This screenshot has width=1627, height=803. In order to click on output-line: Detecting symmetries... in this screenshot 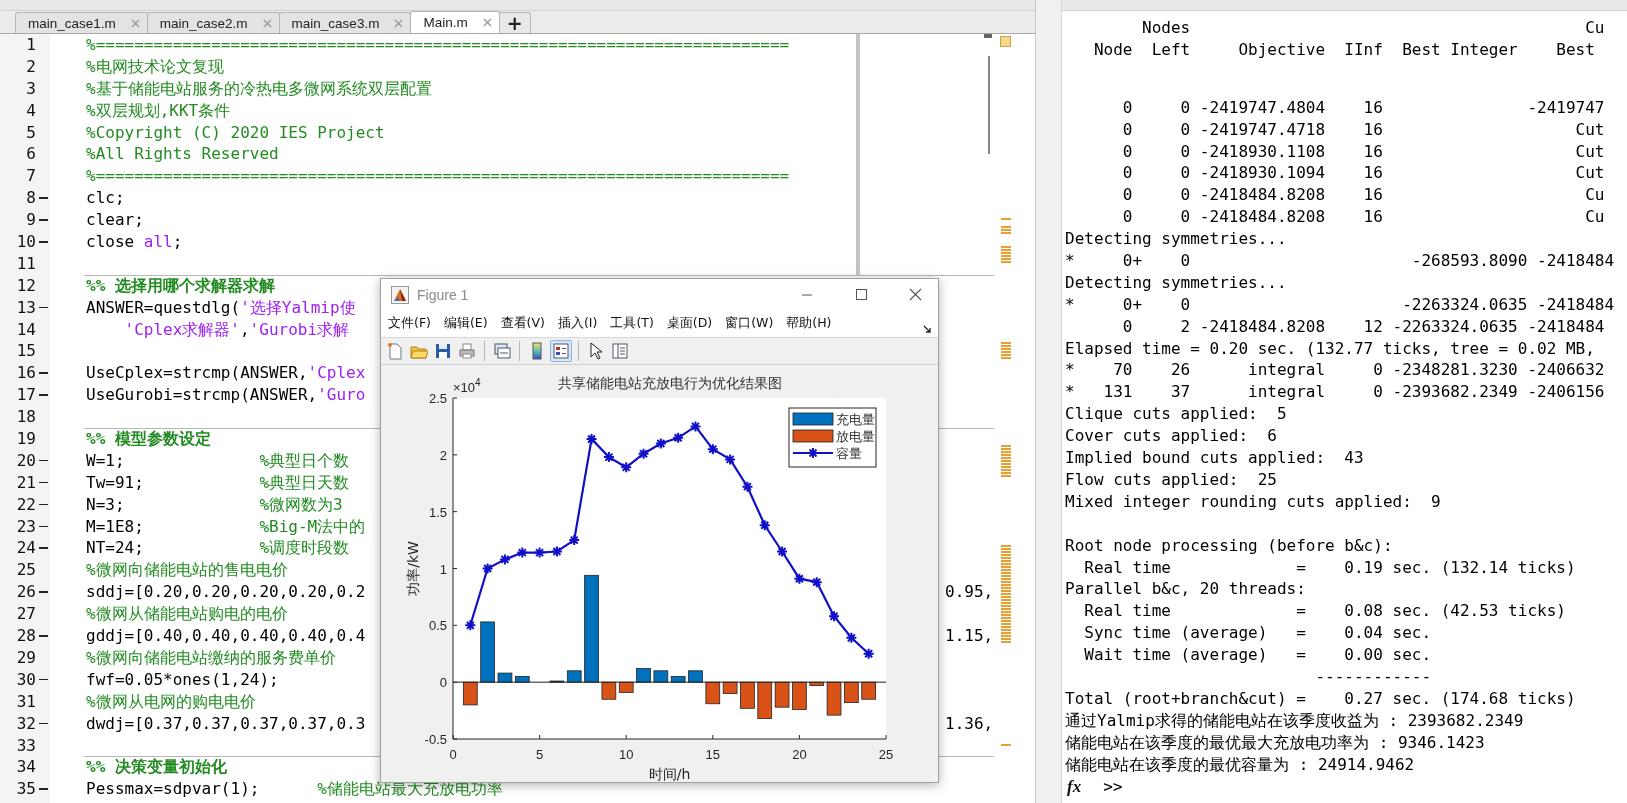, I will do `click(1176, 239)`.